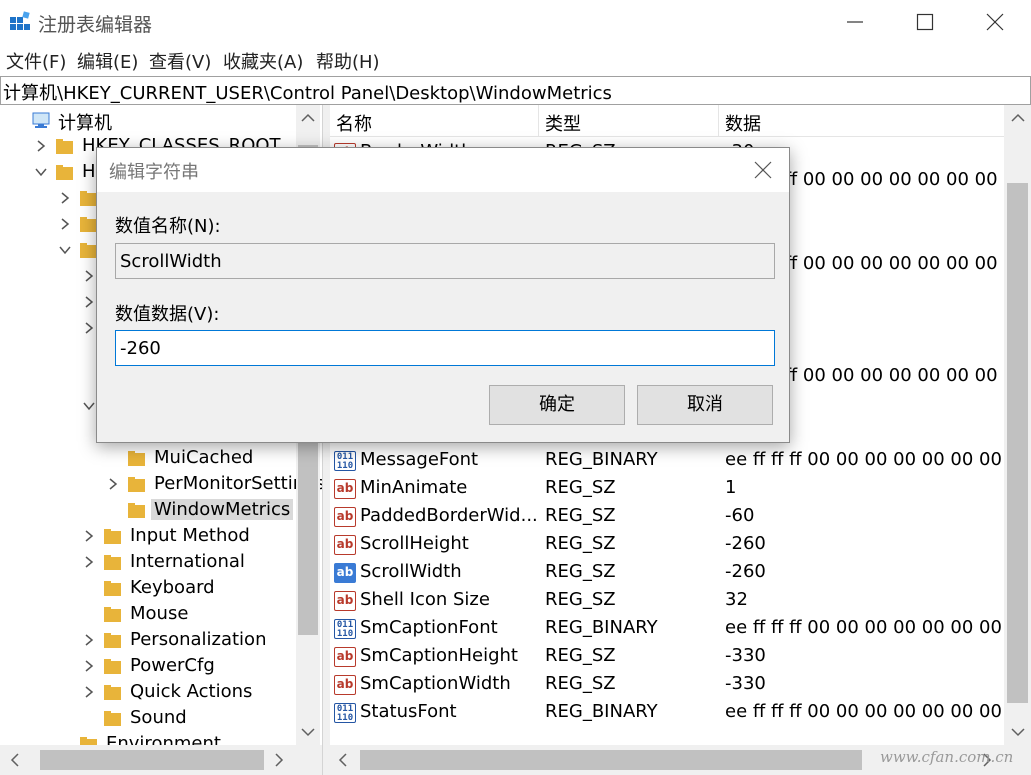 The image size is (1031, 775). Describe the element at coordinates (202, 693) in the screenshot. I see `tree-item: Quick Actions` at that location.